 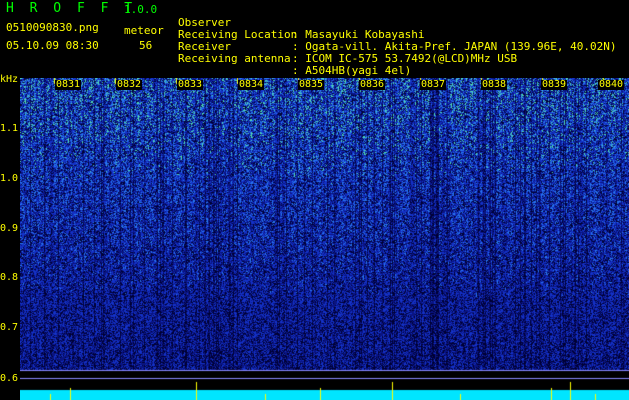 I want to click on time-label: 0839, so click(x=554, y=84).